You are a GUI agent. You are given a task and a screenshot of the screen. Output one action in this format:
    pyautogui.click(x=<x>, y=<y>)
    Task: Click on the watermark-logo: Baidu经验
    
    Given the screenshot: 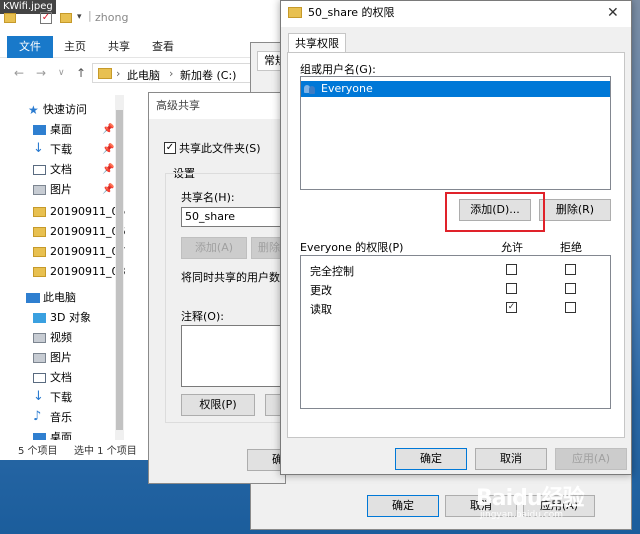 What is the action you would take?
    pyautogui.click(x=530, y=498)
    